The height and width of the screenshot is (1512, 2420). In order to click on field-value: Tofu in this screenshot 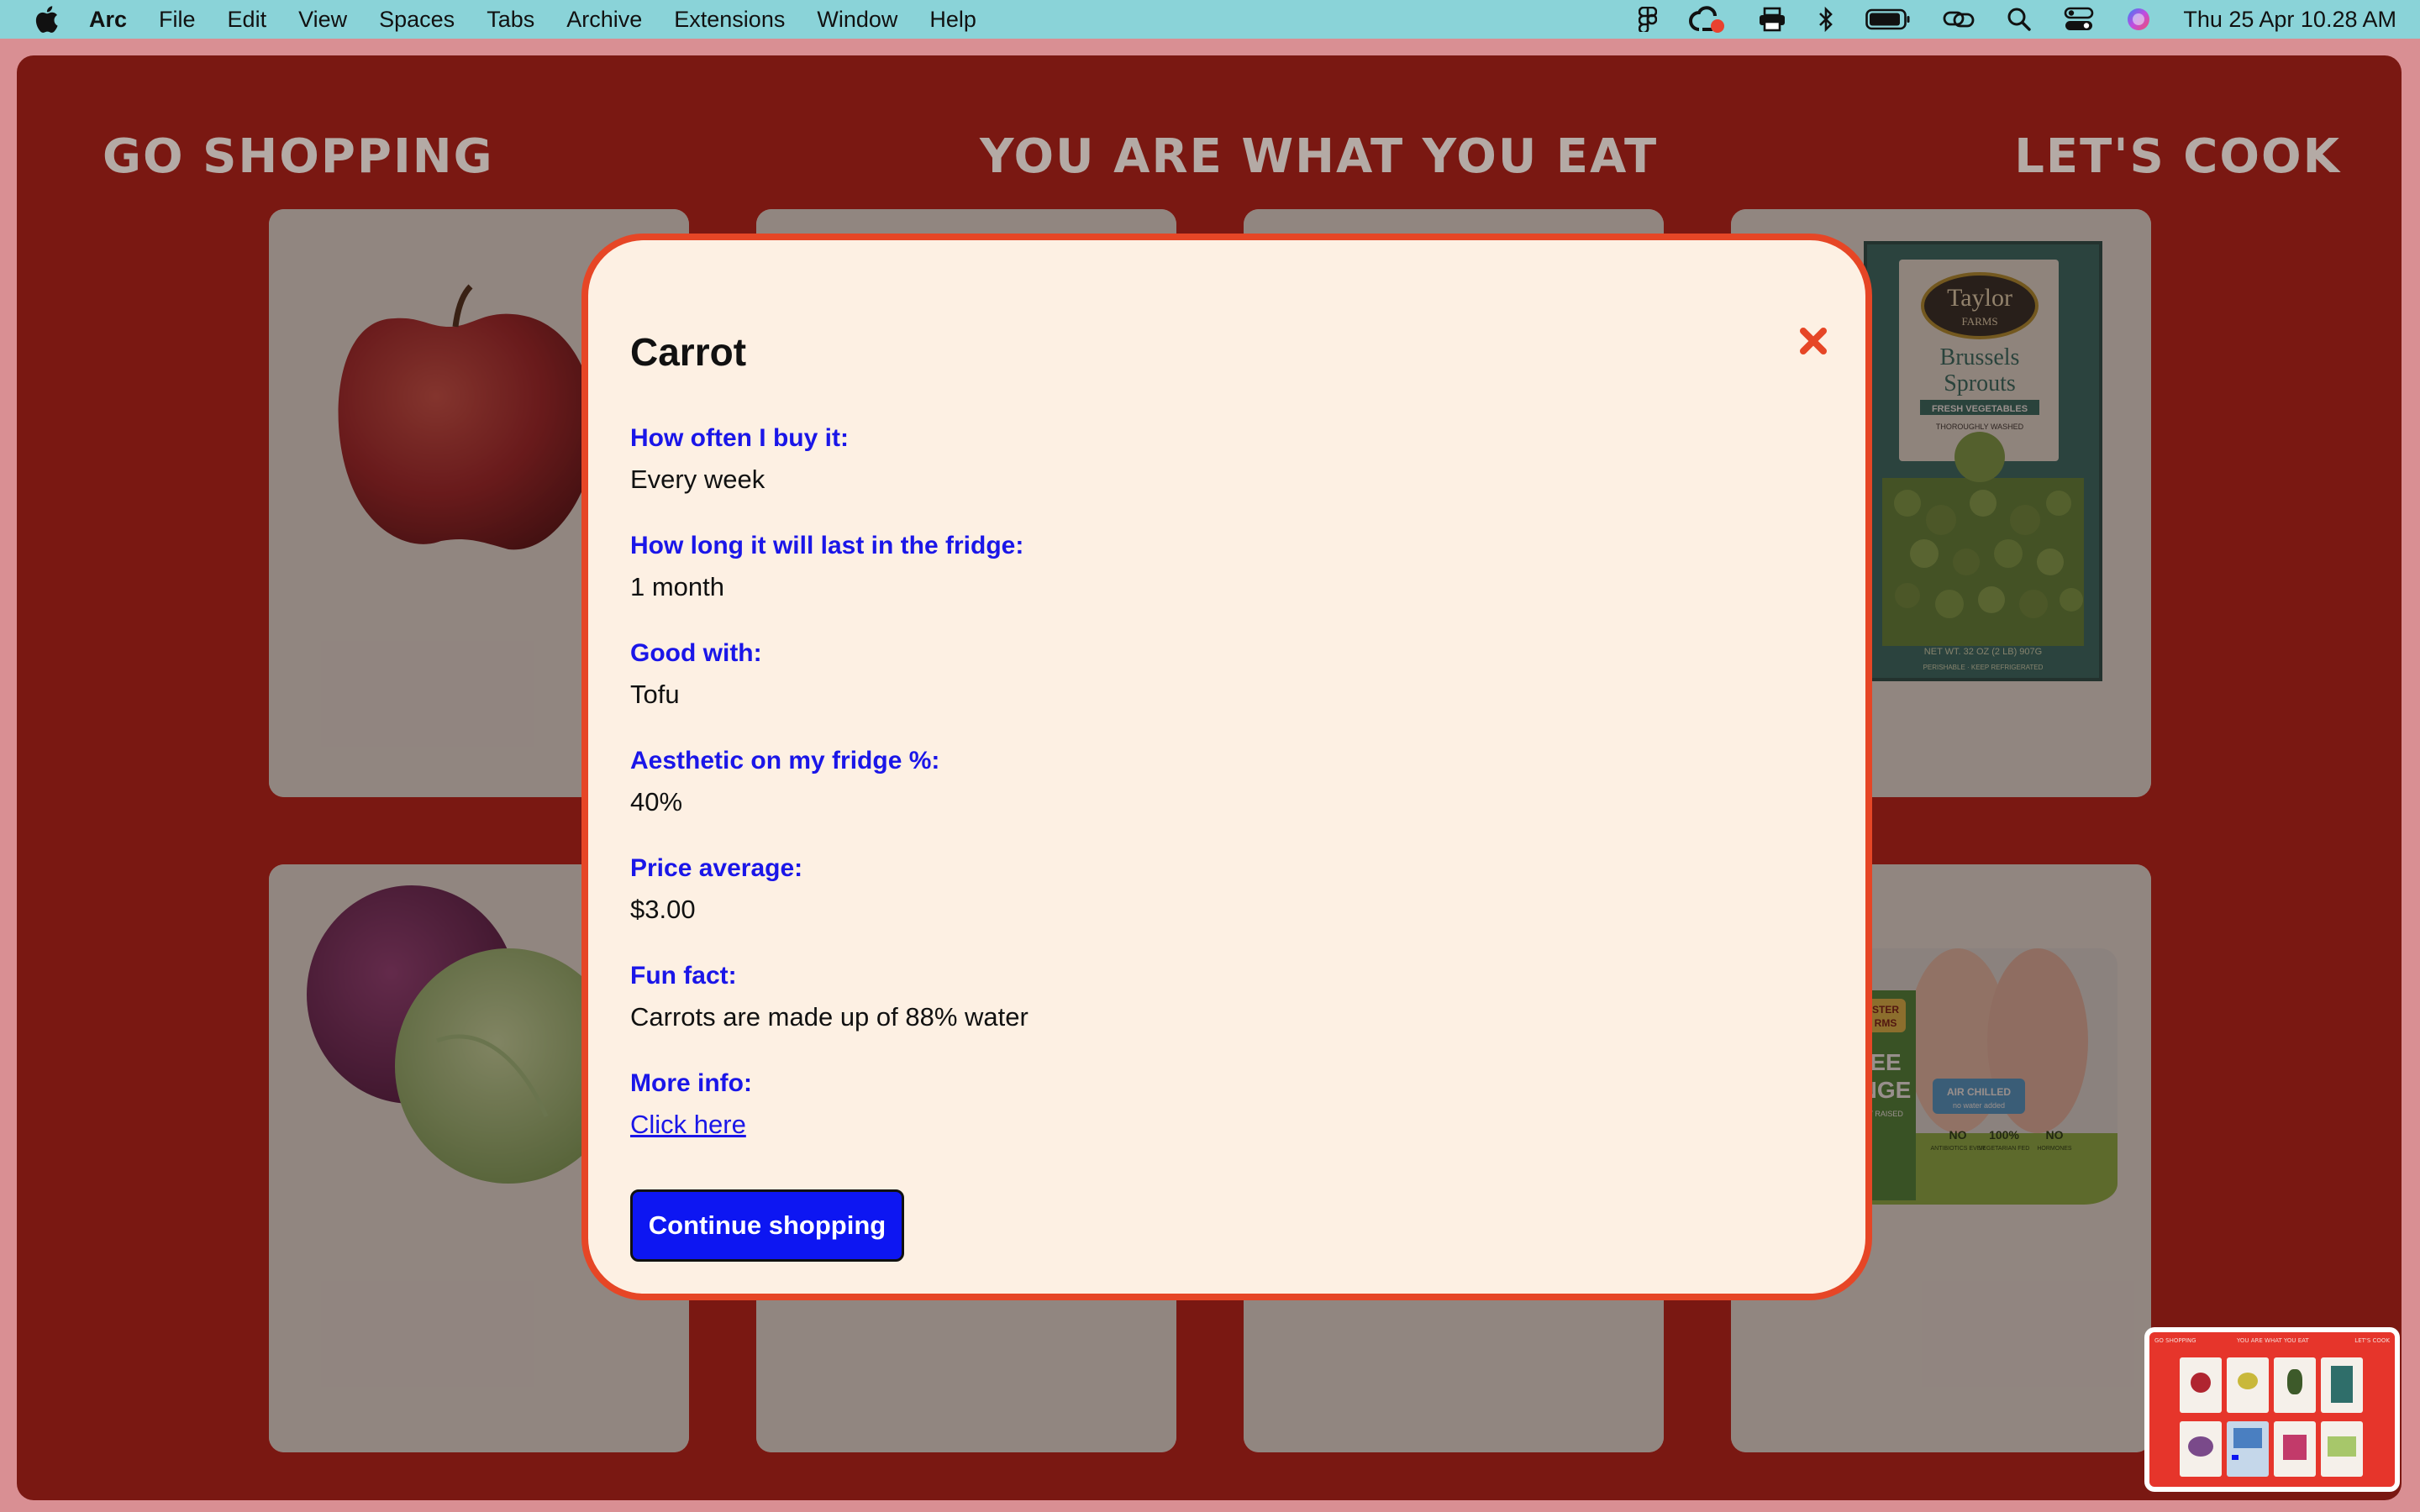, I will do `click(655, 694)`.